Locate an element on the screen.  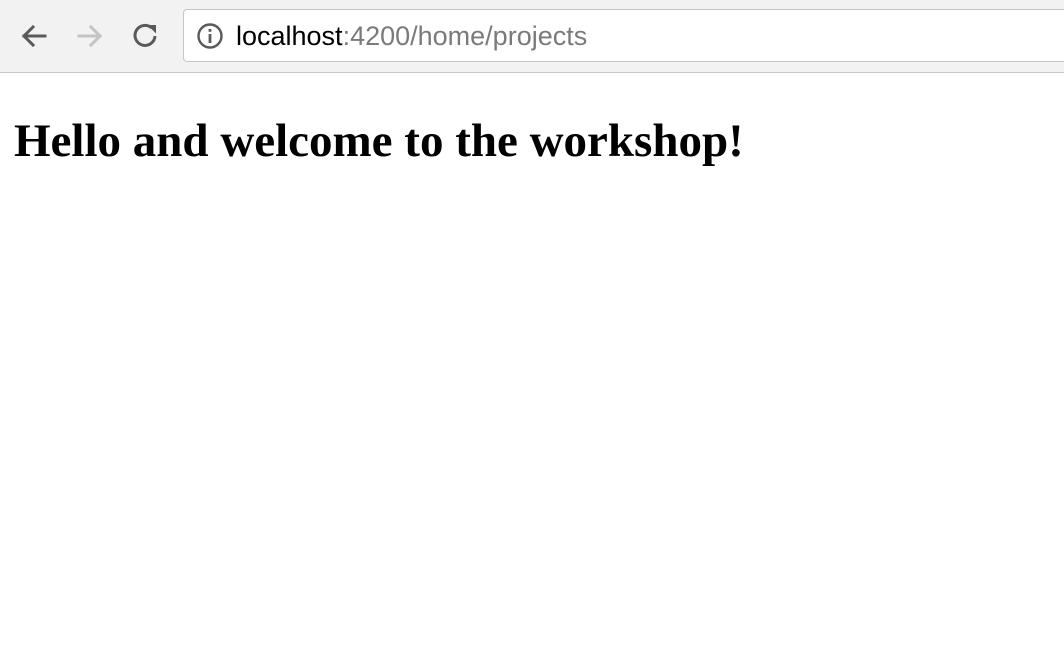
forward-button is located at coordinates (90, 36).